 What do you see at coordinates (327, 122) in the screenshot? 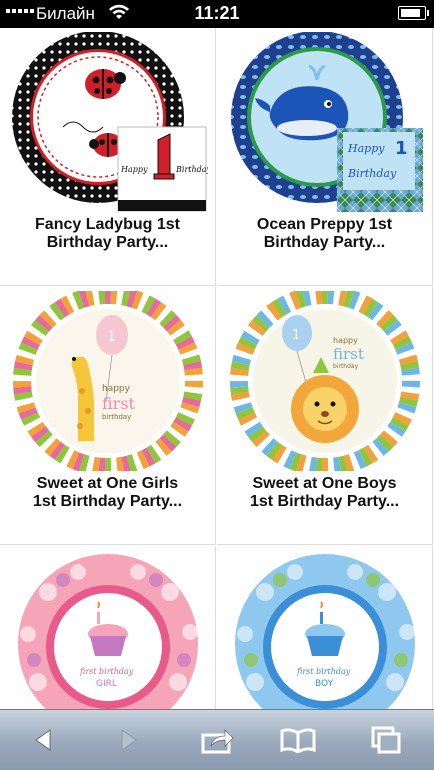
I see `whale-plate-image: Happy 1 Birthday` at bounding box center [327, 122].